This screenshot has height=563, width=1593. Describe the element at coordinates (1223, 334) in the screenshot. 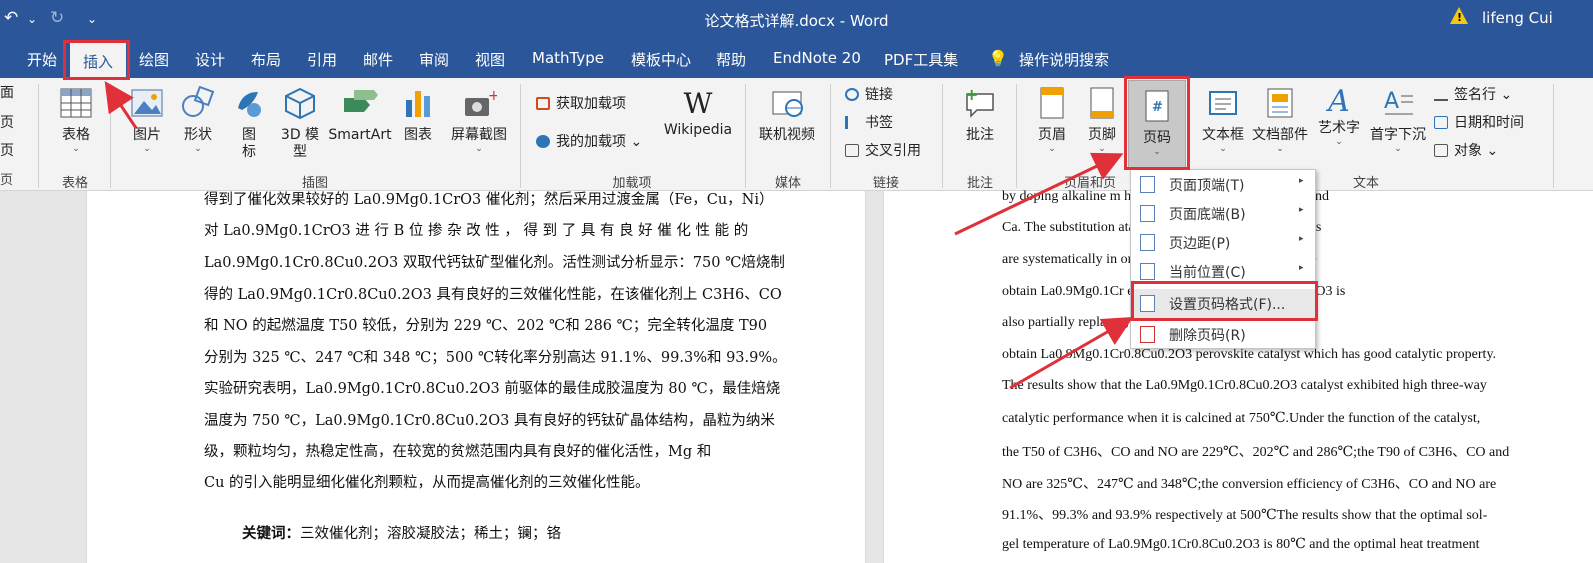

I see `menu-item-remove-page-numbers: 删除页码(R)` at that location.